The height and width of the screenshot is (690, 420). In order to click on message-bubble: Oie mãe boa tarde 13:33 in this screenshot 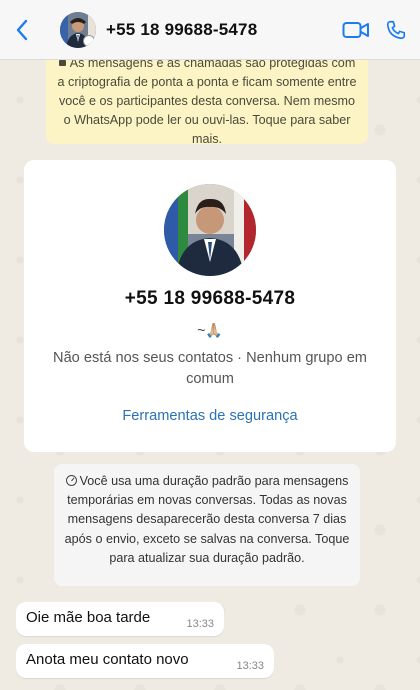, I will do `click(120, 619)`.